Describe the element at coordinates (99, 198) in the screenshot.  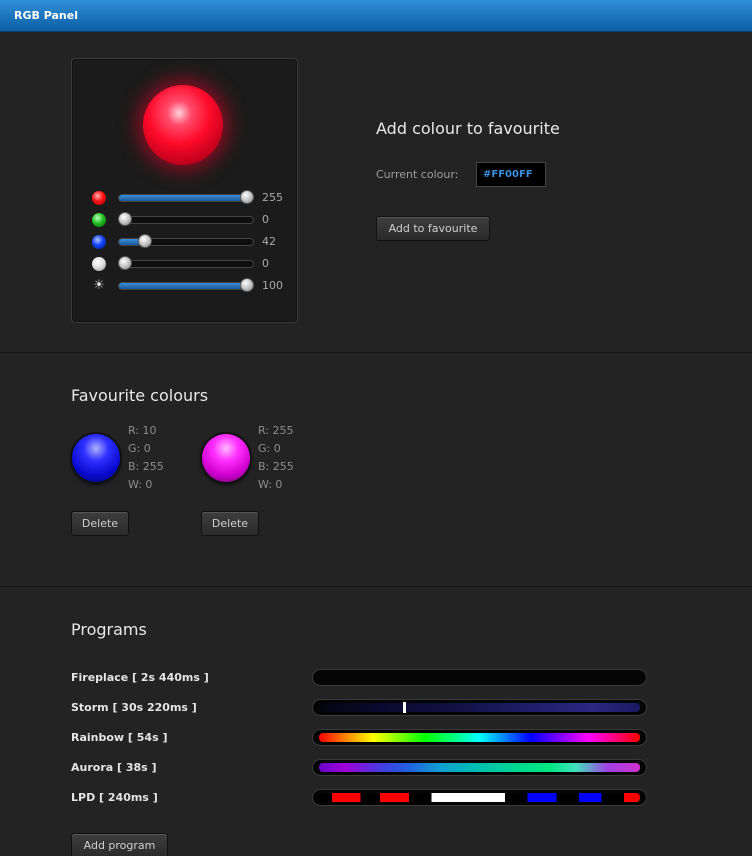
I see `red-channel-icon` at that location.